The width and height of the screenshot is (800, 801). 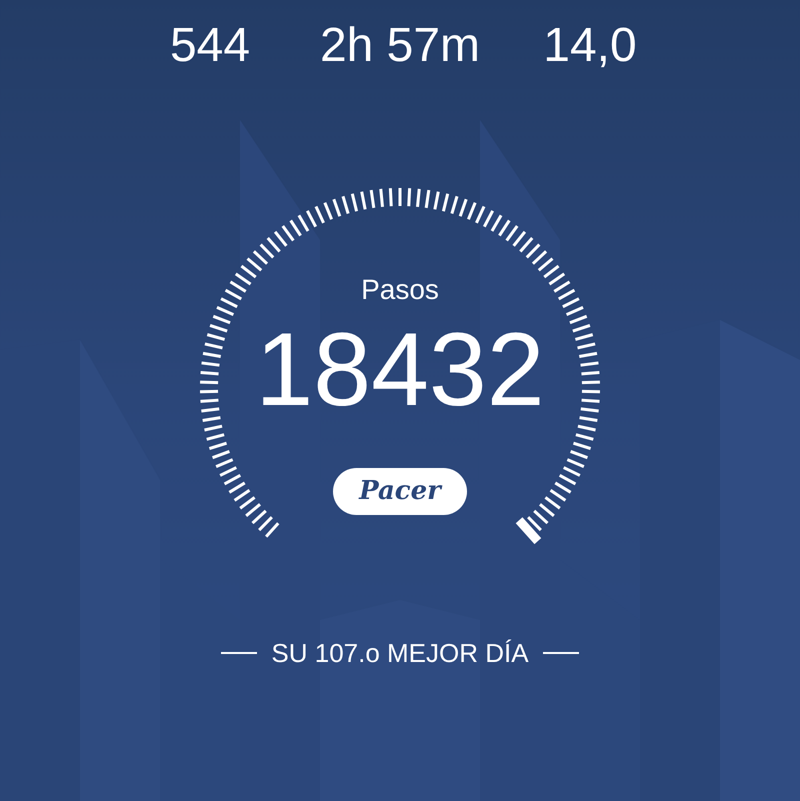 What do you see at coordinates (400, 46) in the screenshot?
I see `stat-value: 2h 57m` at bounding box center [400, 46].